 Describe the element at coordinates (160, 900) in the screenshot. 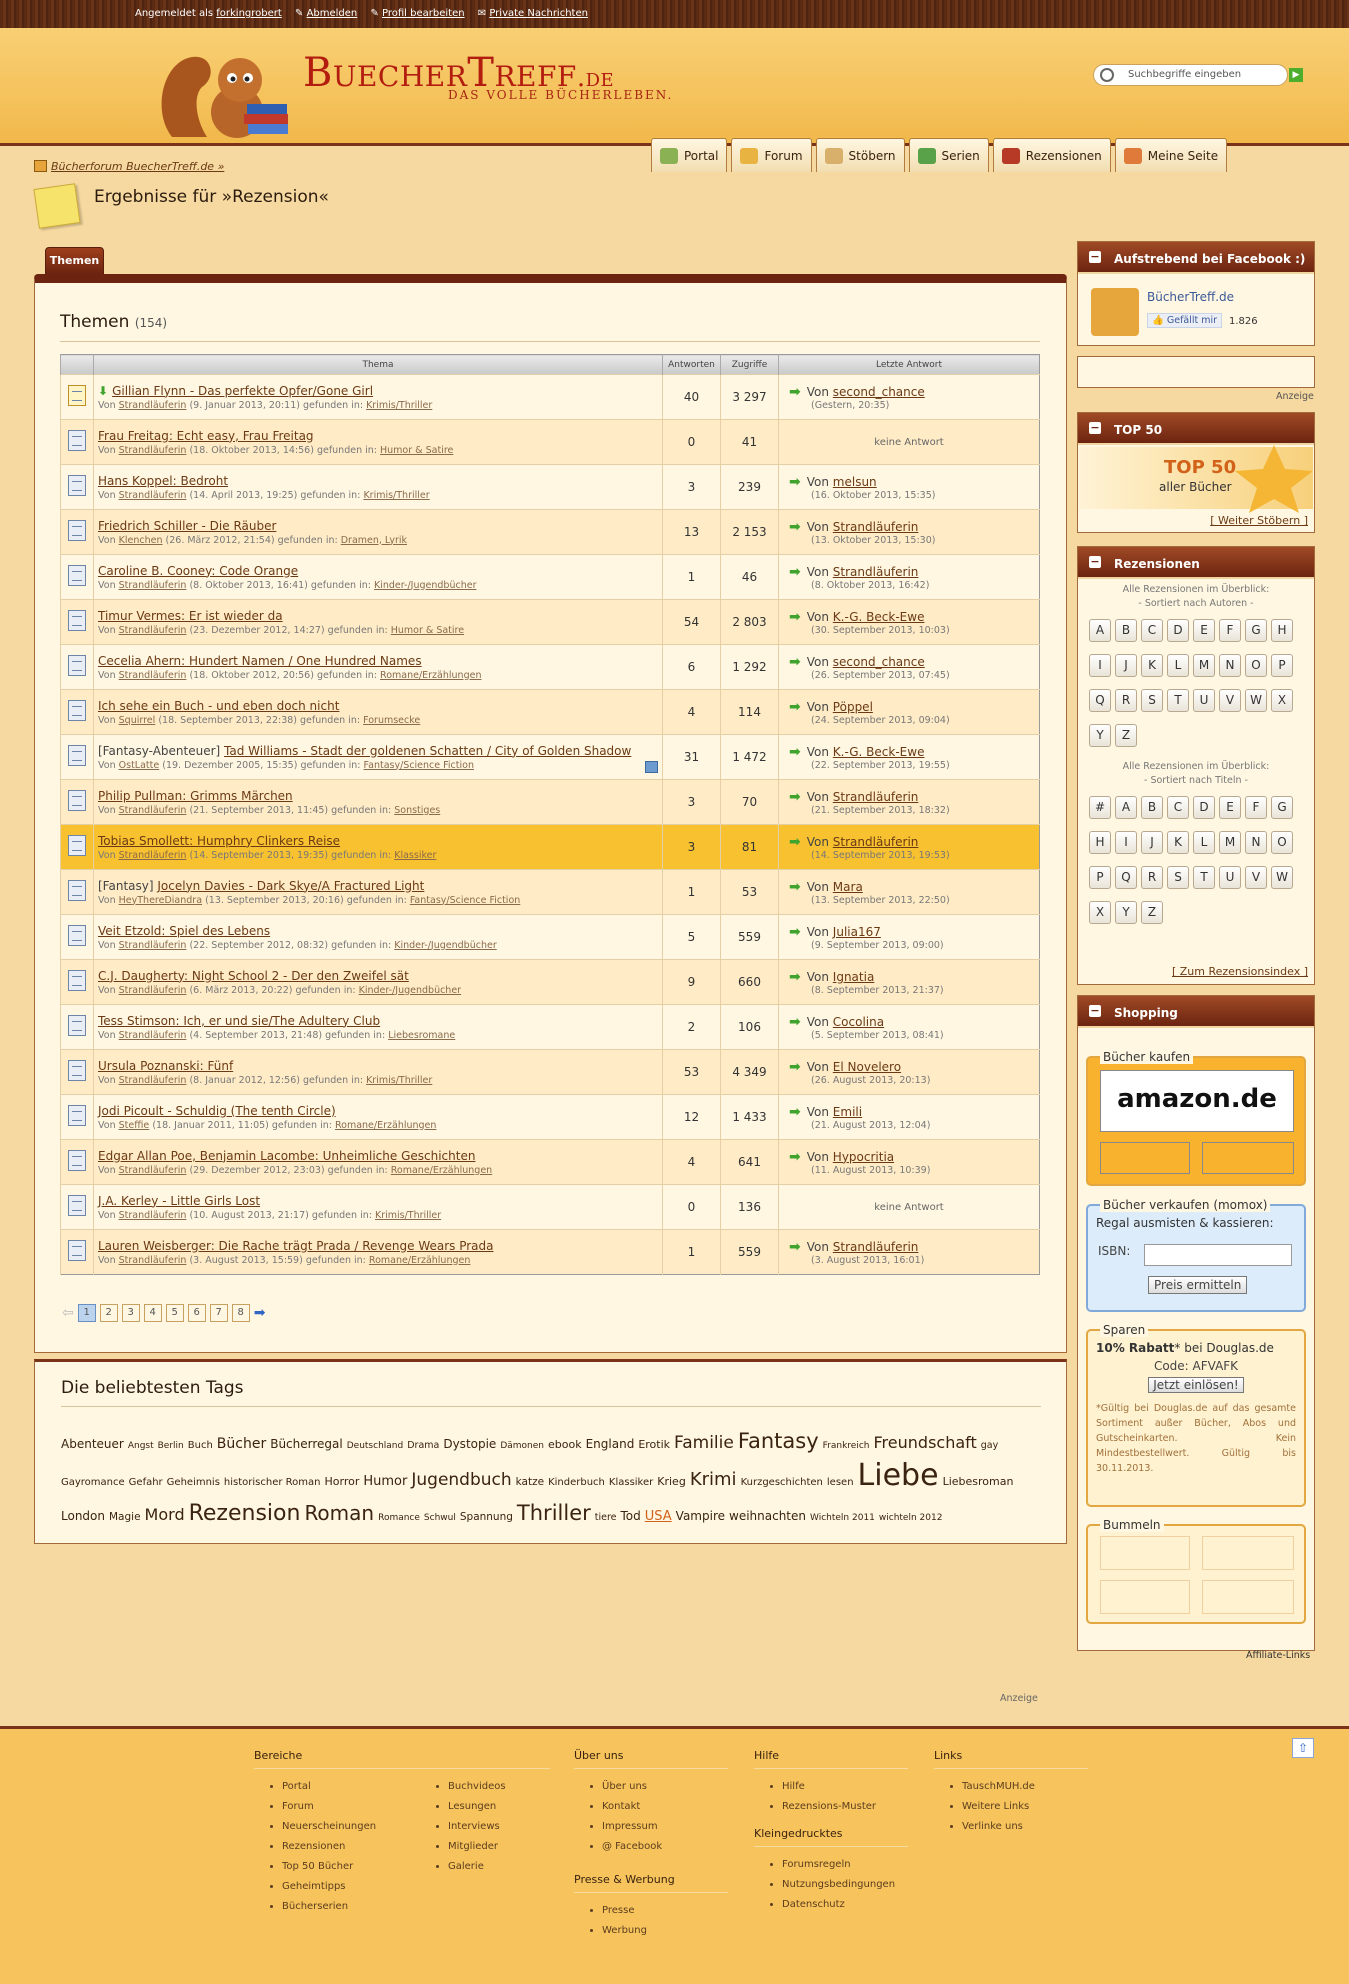

I see `topic-author-link: HeyThereDiandra` at that location.